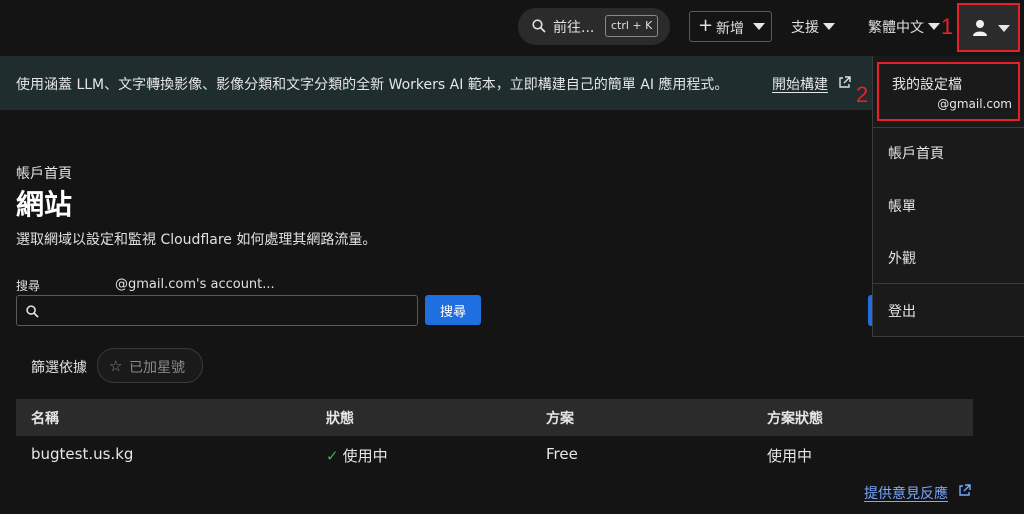 The width and height of the screenshot is (1024, 514). I want to click on site-status: ✓ 使用中, so click(357, 455).